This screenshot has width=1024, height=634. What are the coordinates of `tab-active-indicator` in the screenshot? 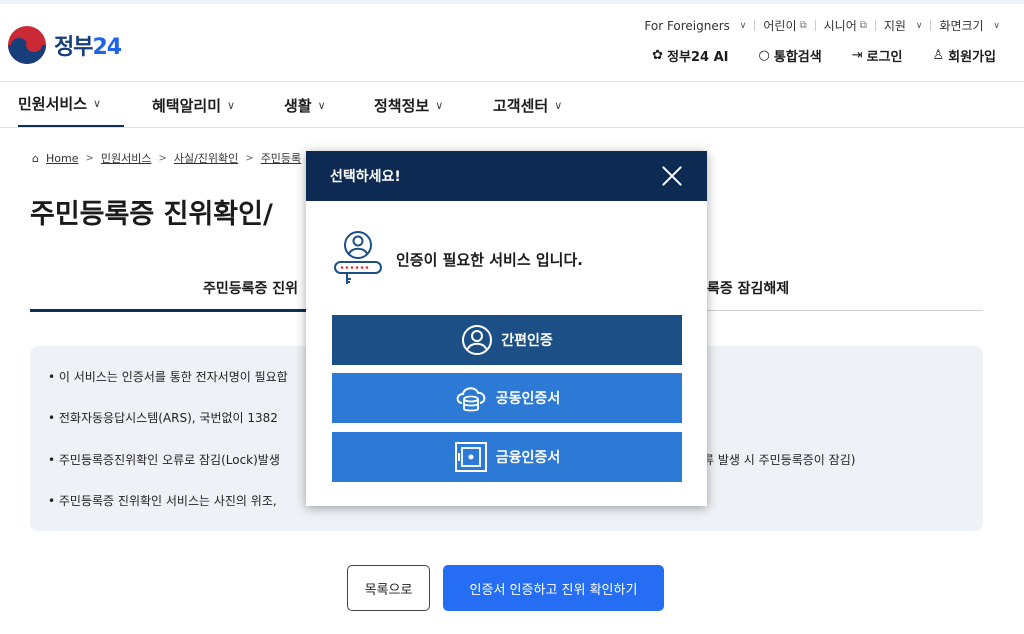 It's located at (170, 310).